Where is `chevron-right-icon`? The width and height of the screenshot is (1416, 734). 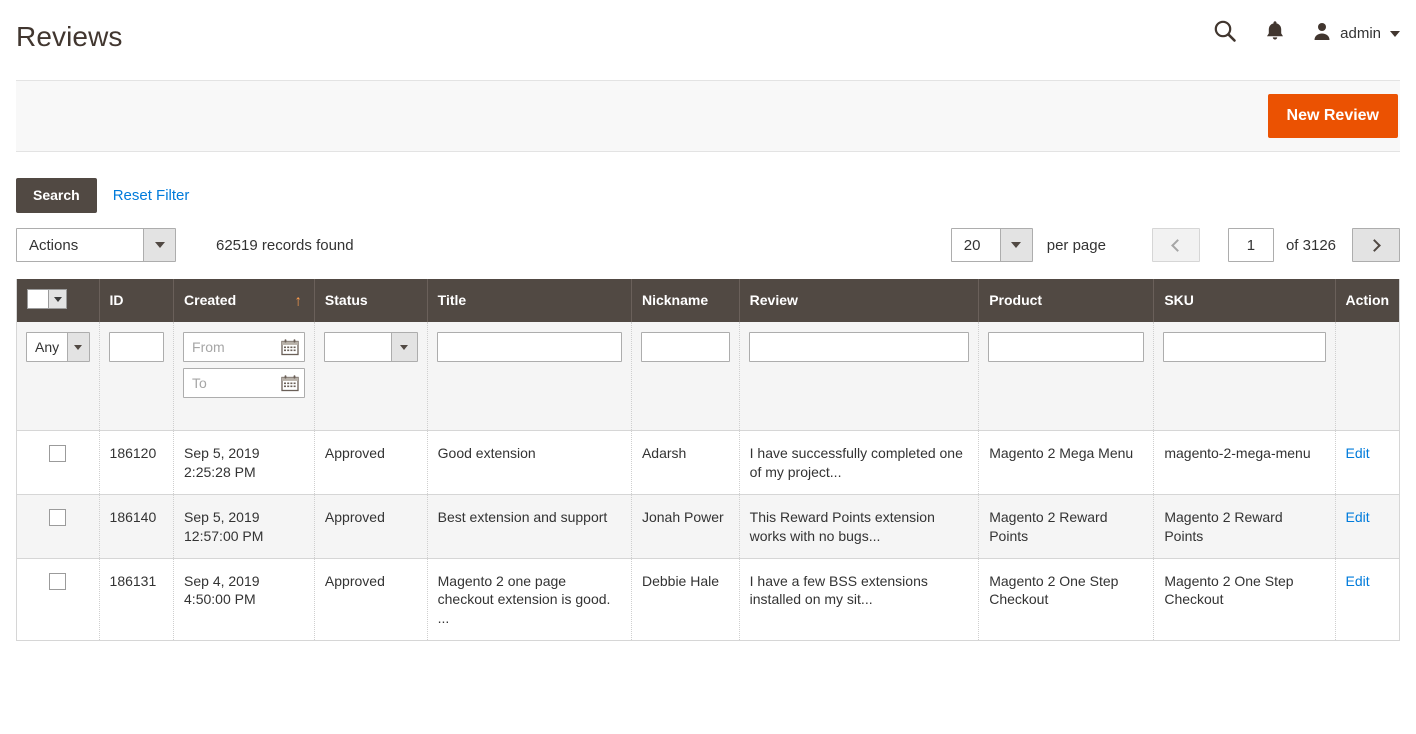
chevron-right-icon is located at coordinates (1374, 245).